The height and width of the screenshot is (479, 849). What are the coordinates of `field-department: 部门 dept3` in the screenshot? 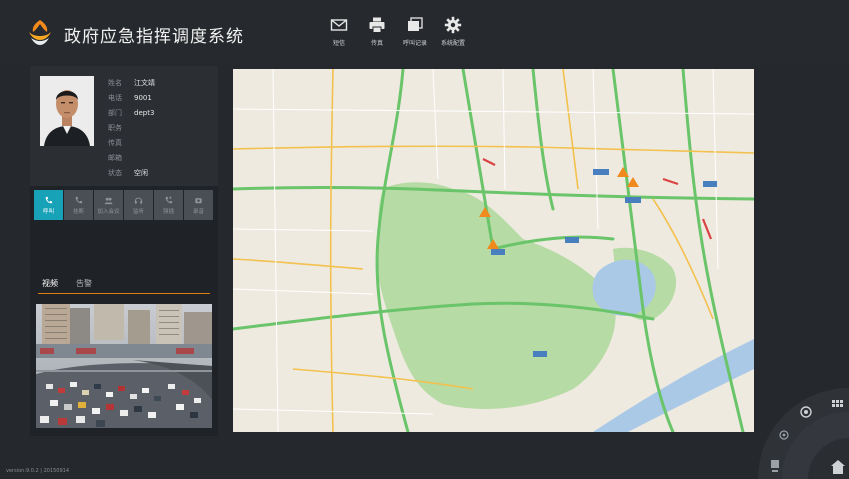 It's located at (131, 112).